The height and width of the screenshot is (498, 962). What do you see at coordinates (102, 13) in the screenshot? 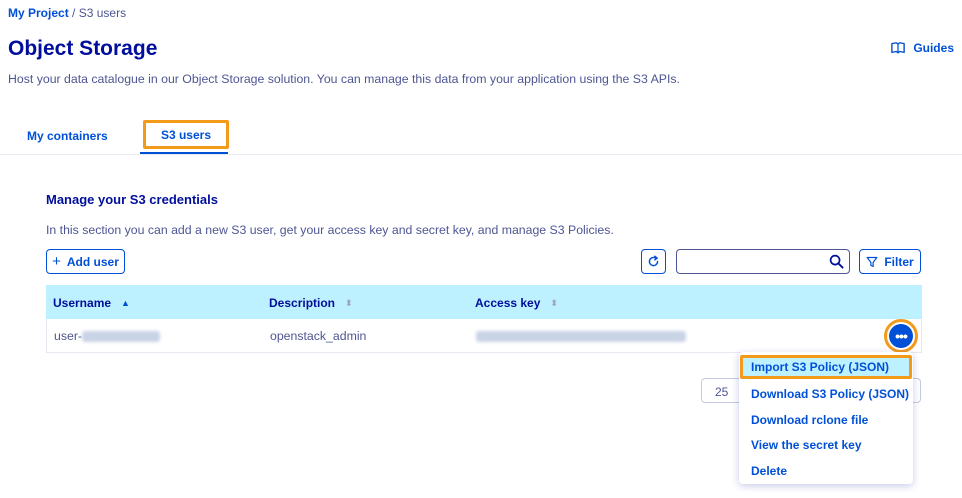
I see `breadcrumb-current: S3 users` at bounding box center [102, 13].